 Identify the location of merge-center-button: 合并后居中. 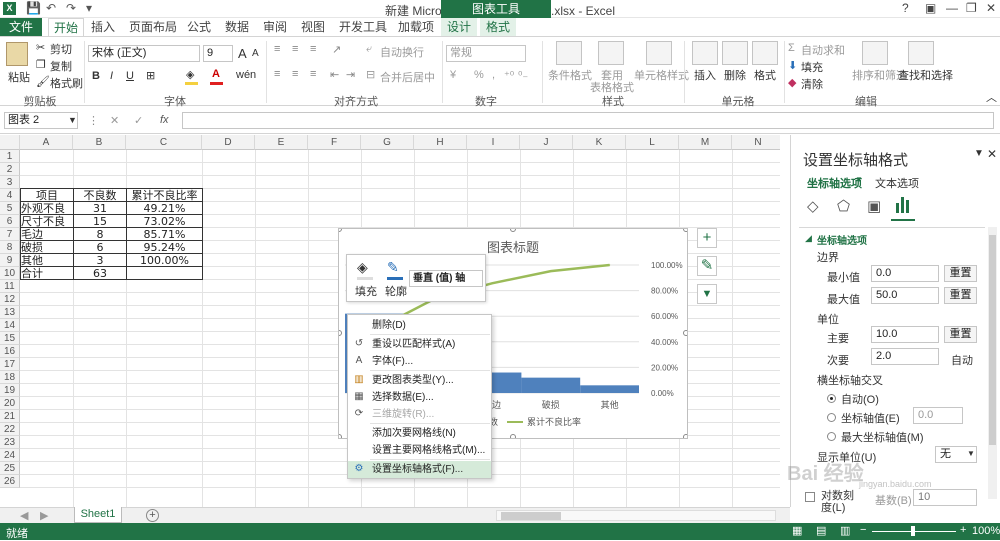
(407, 77).